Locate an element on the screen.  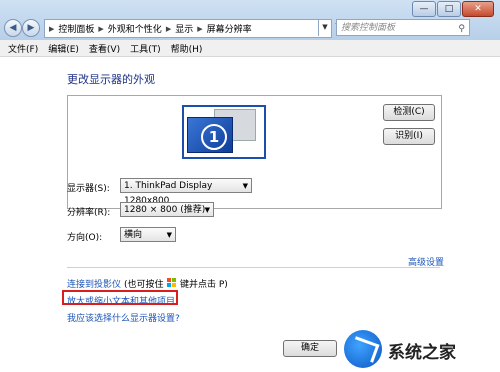
menu-file: 文件(F) is located at coordinates (23, 48).